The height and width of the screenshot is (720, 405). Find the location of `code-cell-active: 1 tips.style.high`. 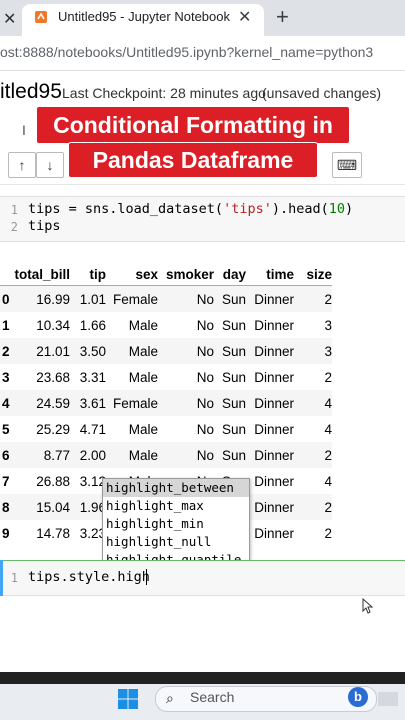

code-cell-active: 1 tips.style.high is located at coordinates (202, 578).